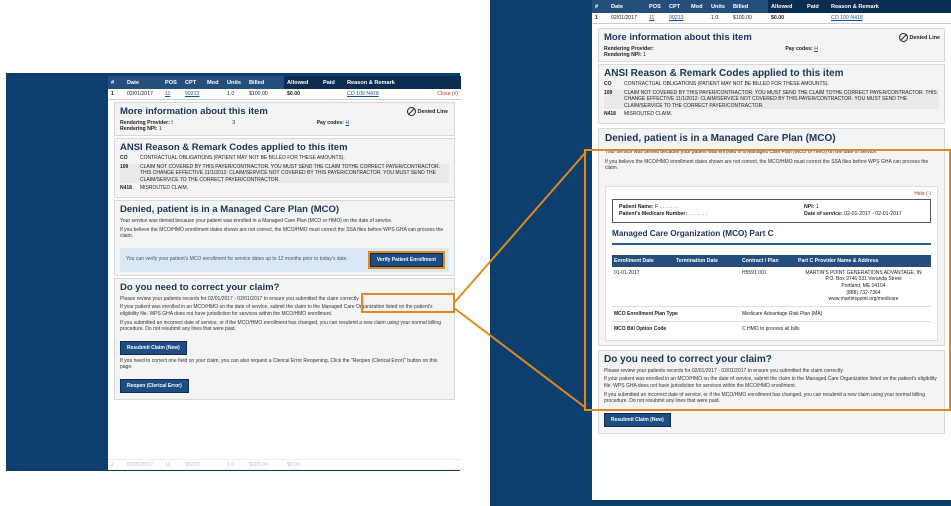 This screenshot has width=951, height=506. Describe the element at coordinates (234, 123) in the screenshot. I see `rendering-provider-value-2: 3` at that location.